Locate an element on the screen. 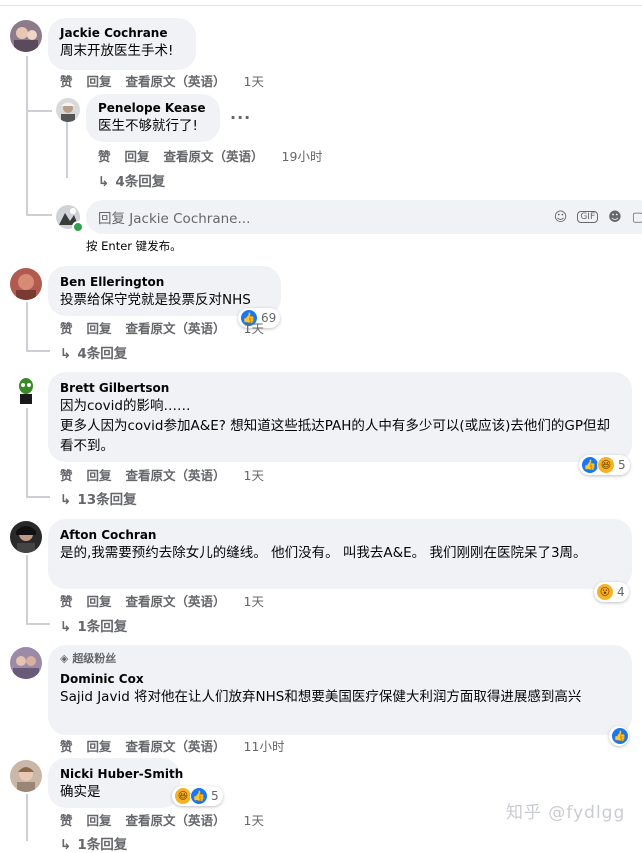 Image resolution: width=642 pixels, height=853 pixels. author-name: Penelope Kease is located at coordinates (153, 108).